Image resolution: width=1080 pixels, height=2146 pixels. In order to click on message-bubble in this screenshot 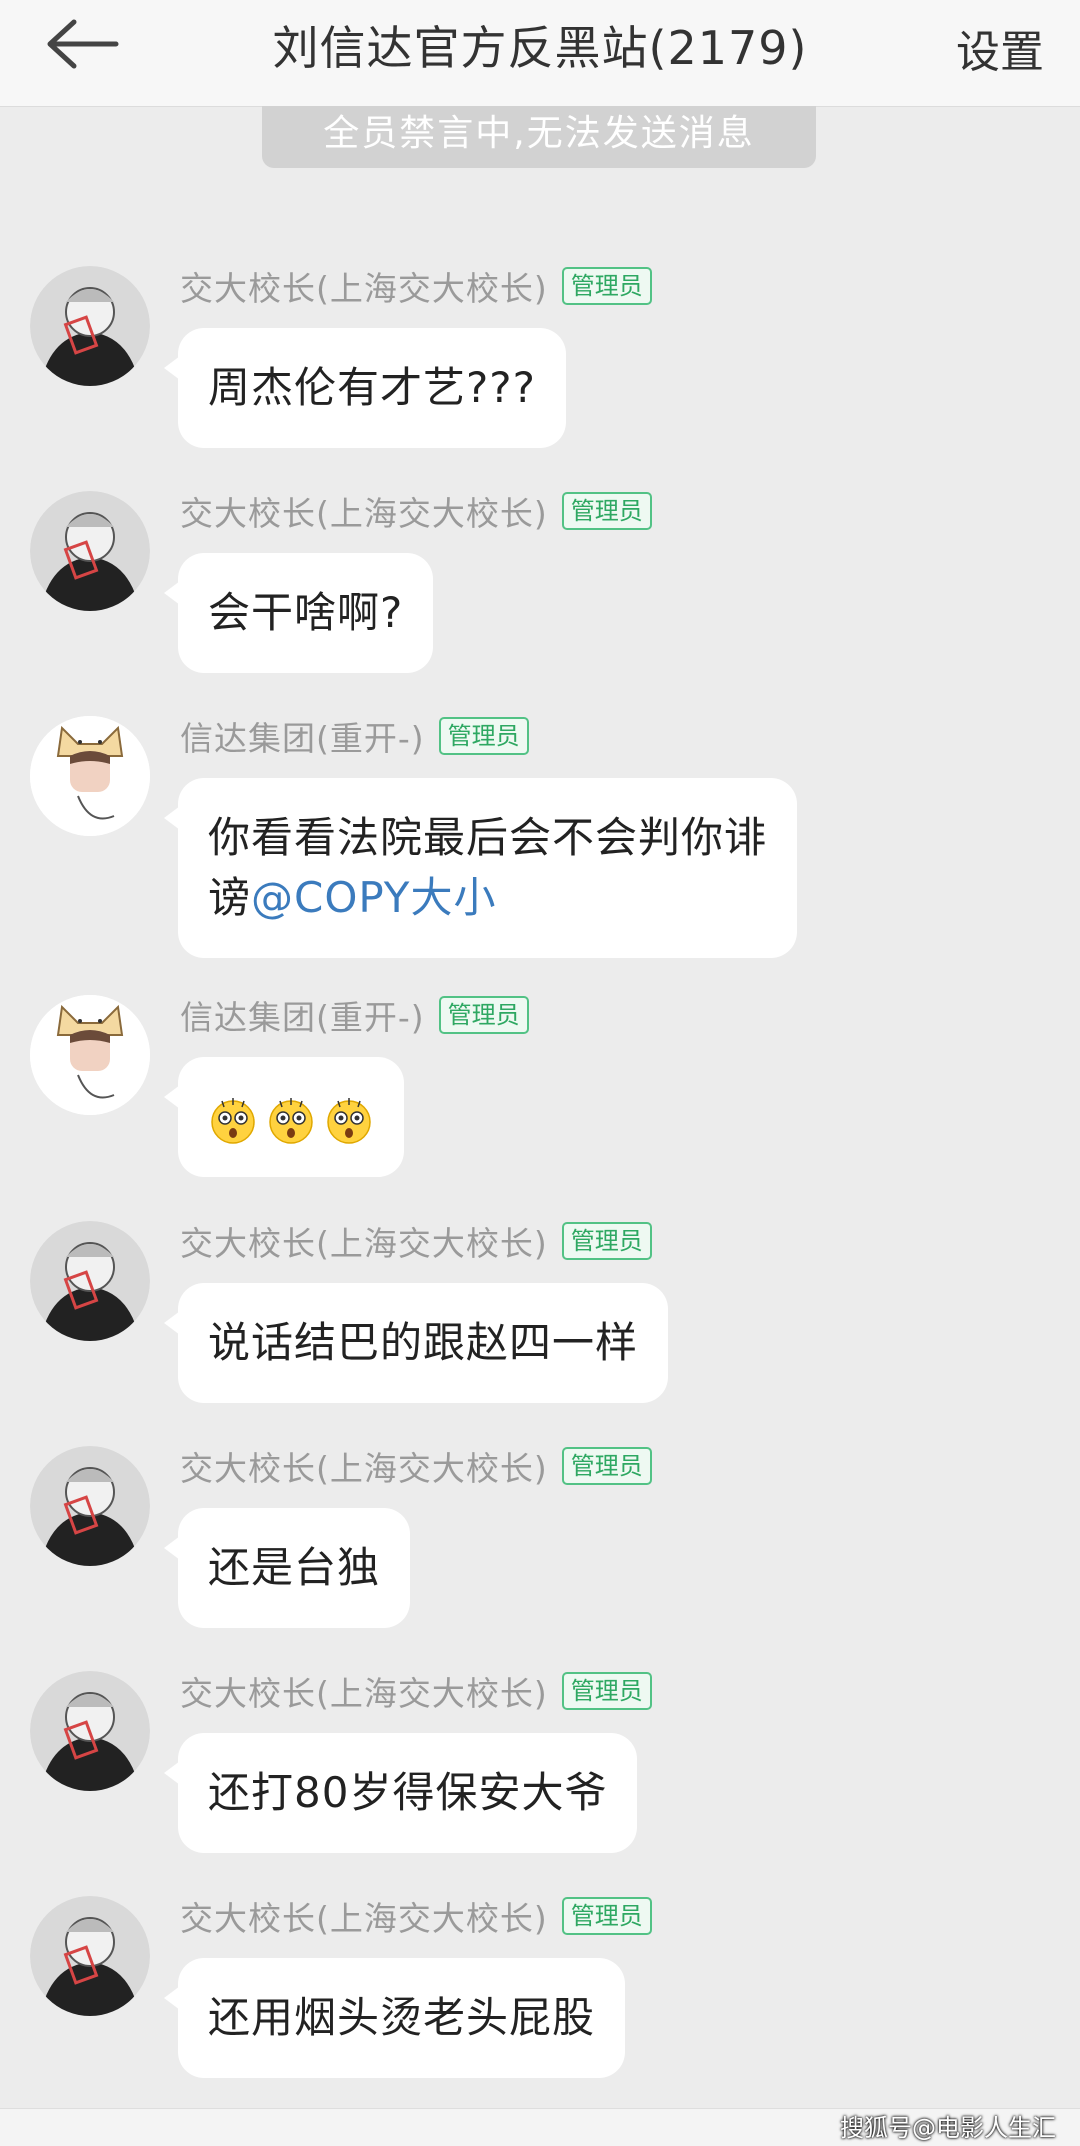, I will do `click(284, 1117)`.